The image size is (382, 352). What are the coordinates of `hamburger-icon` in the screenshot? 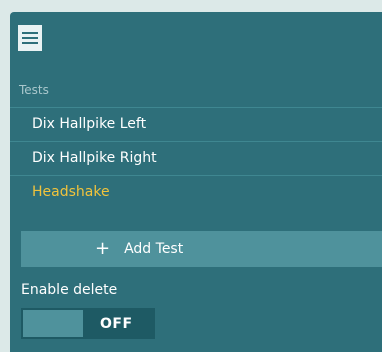 It's located at (30, 38).